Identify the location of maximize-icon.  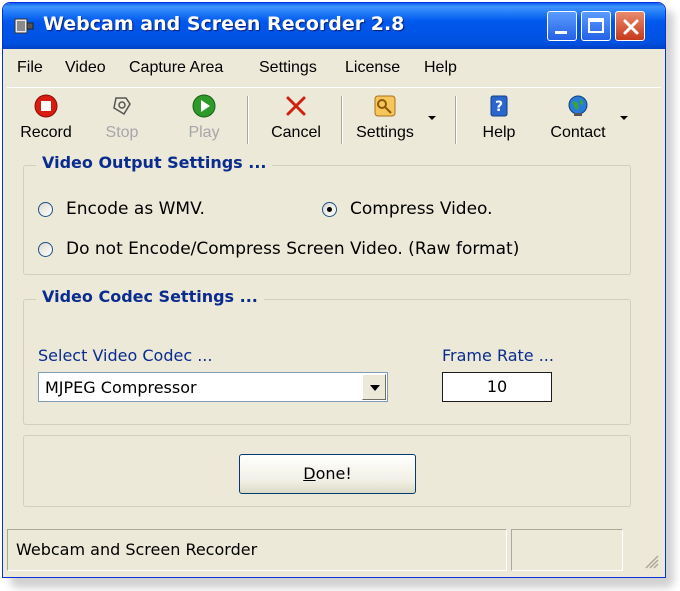
(596, 25).